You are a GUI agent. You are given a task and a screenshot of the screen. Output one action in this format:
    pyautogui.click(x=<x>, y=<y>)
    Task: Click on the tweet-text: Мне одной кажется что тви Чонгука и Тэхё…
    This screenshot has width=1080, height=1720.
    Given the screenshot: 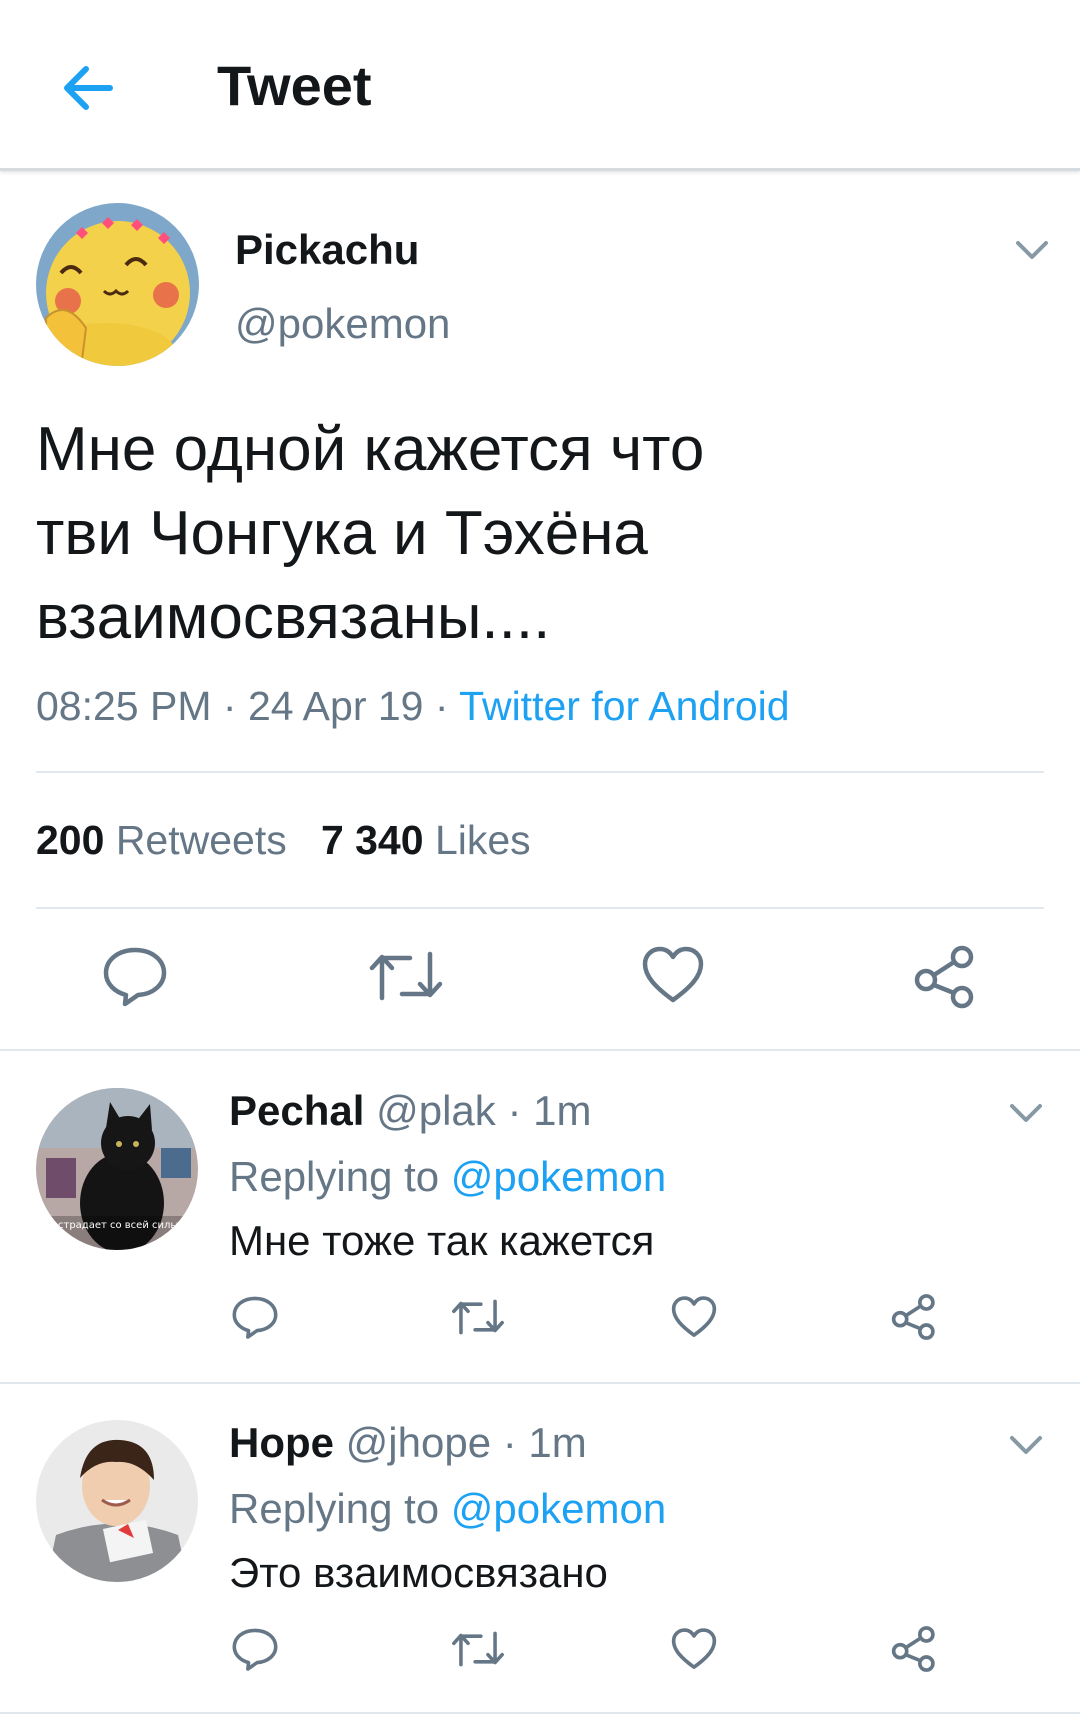 What is the action you would take?
    pyautogui.click(x=536, y=534)
    